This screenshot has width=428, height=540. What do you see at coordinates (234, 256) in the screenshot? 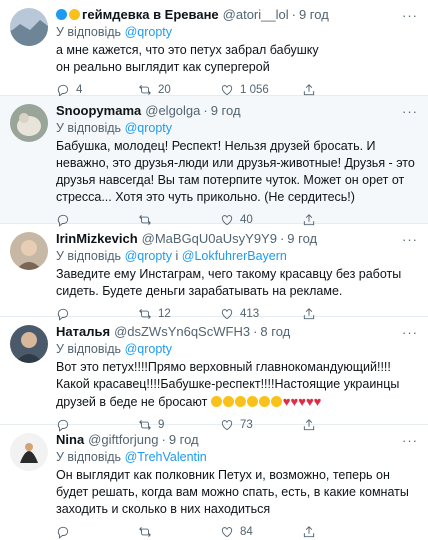
I see `mention-link: @LokfuhrerBayern` at bounding box center [234, 256].